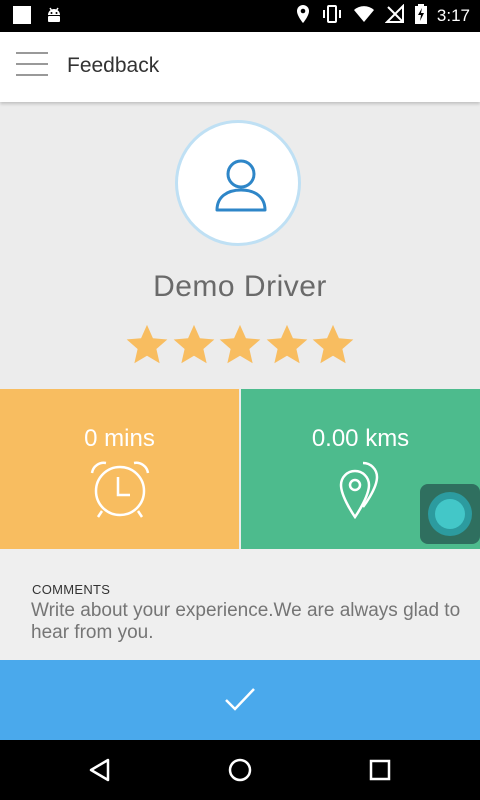 The image size is (480, 800). Describe the element at coordinates (380, 770) in the screenshot. I see `recents-icon` at that location.